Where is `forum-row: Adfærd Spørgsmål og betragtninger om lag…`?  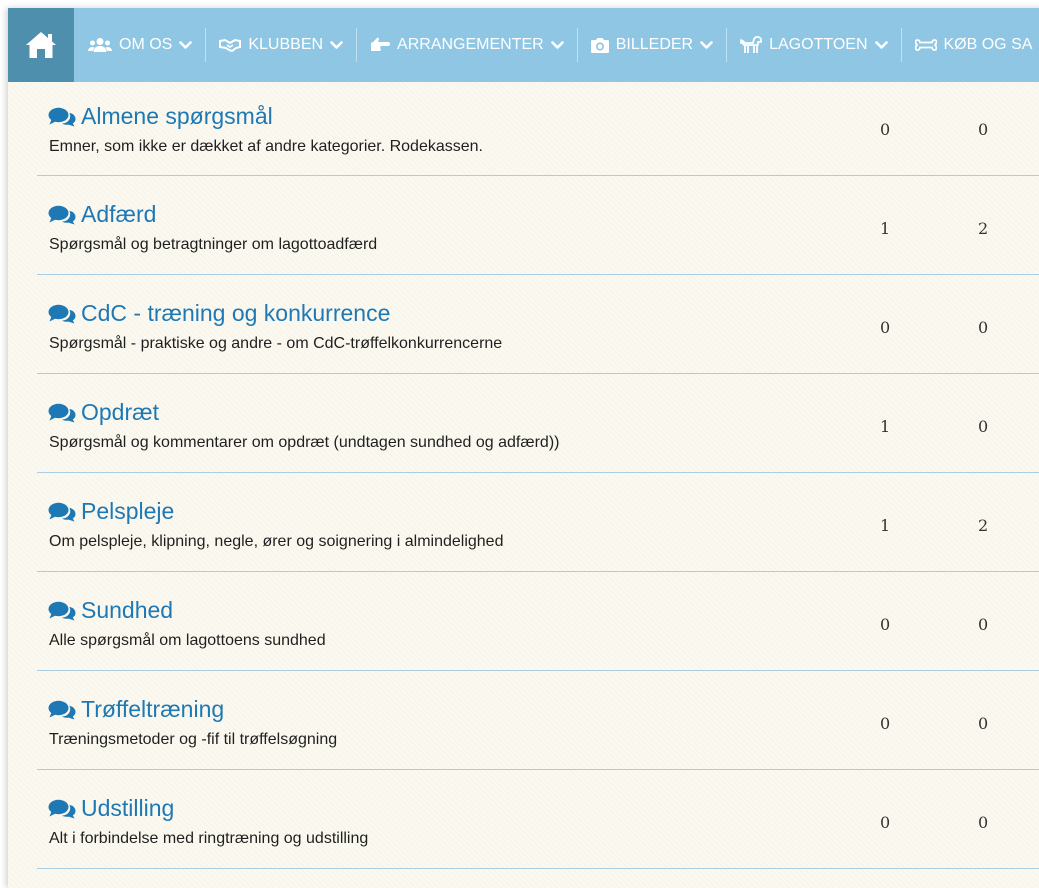
forum-row: Adfærd Spørgsmål og betragtninger om lag… is located at coordinates (538, 225).